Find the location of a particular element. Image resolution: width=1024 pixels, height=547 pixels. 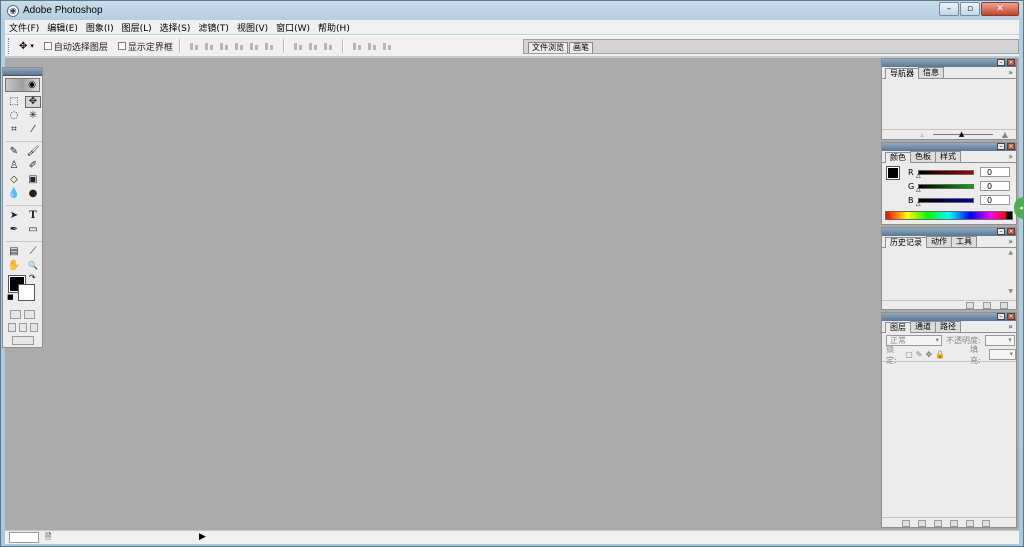

tab-layers: 图层 is located at coordinates (898, 327).